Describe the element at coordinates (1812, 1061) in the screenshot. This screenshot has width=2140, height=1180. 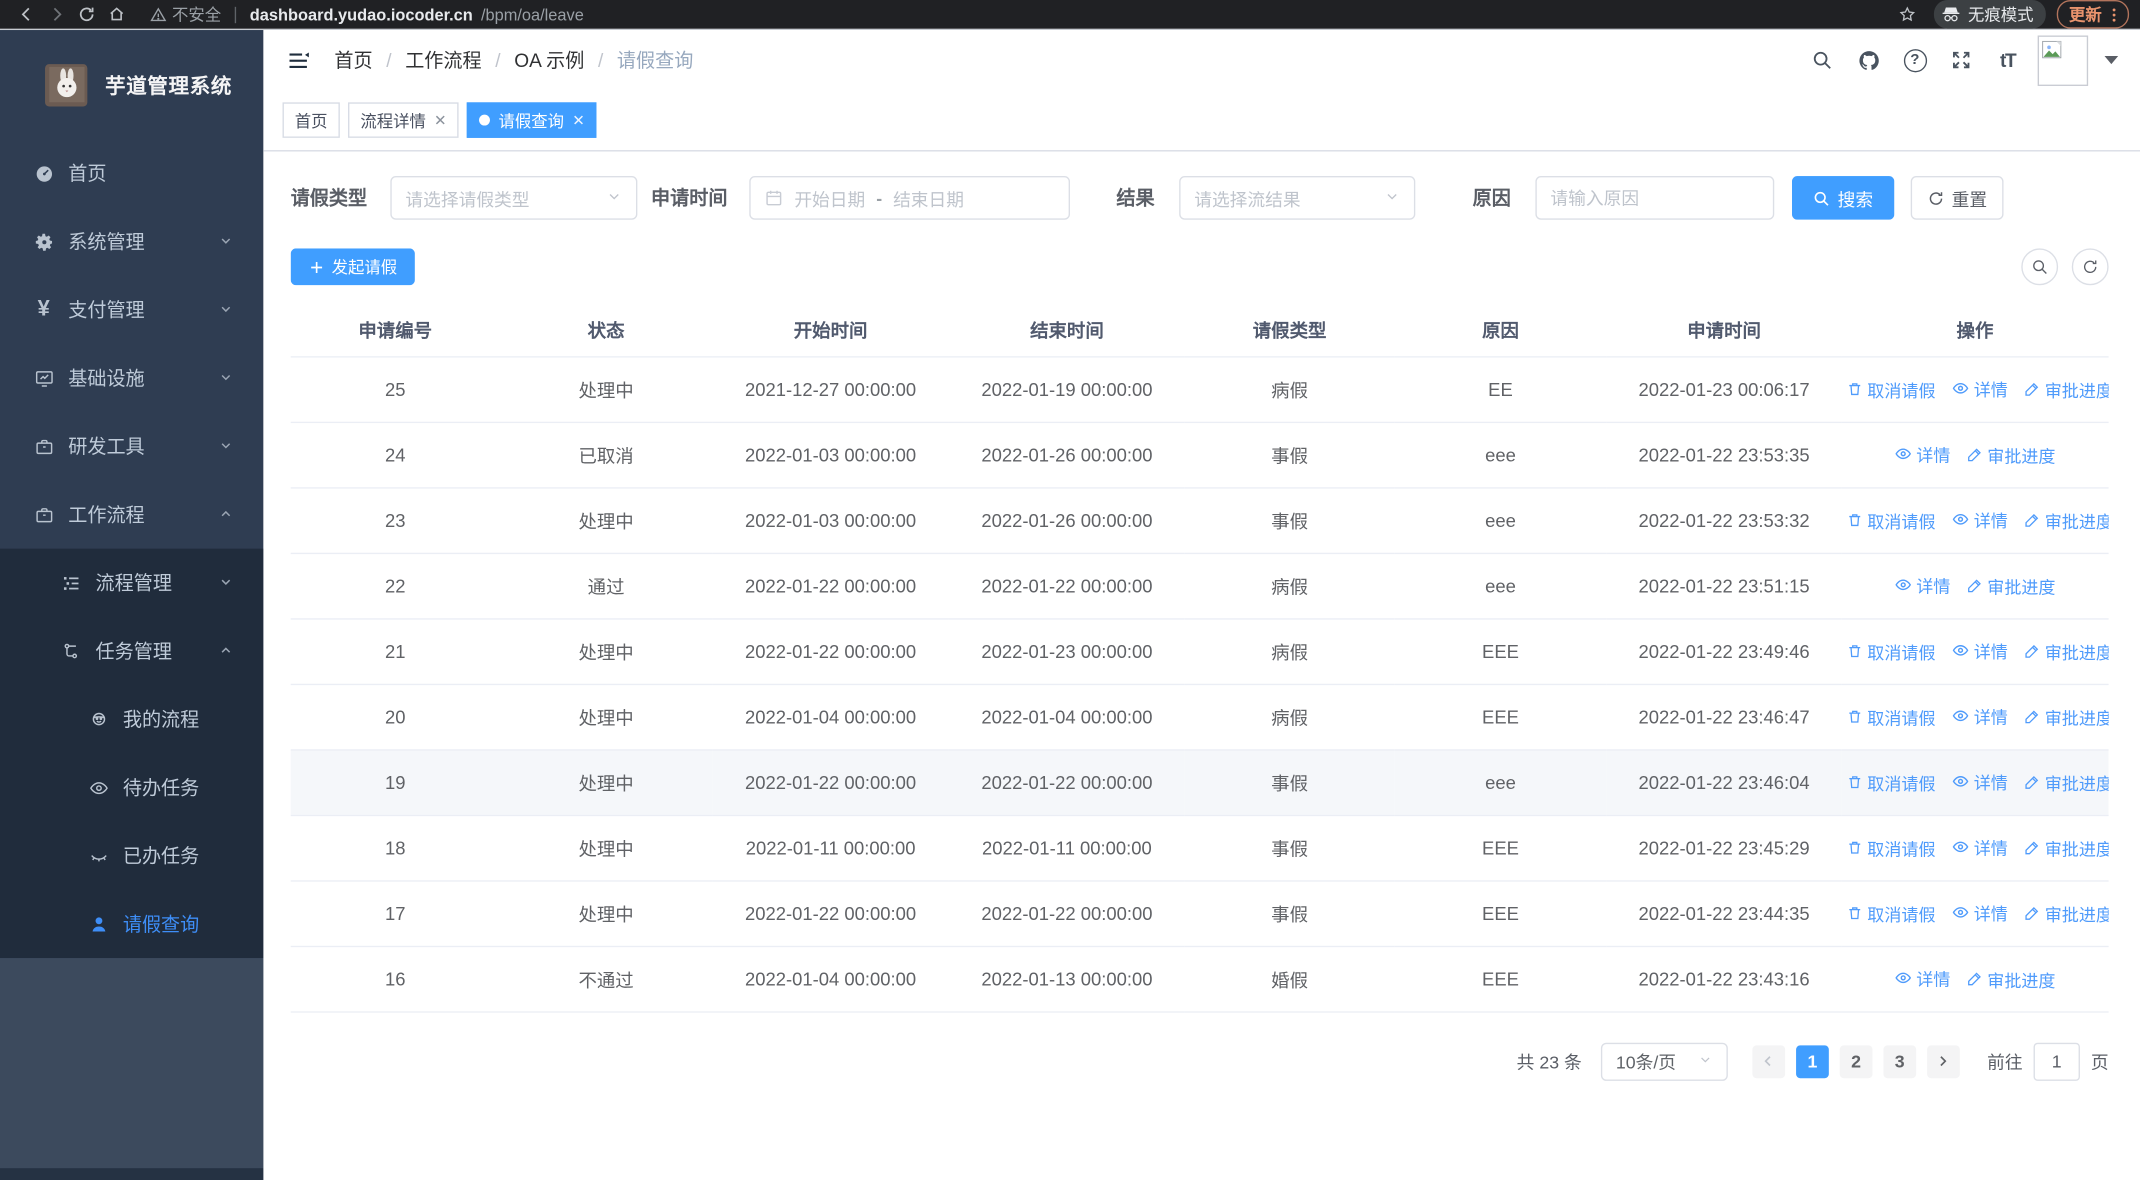
I see `page-button-1: 1` at that location.